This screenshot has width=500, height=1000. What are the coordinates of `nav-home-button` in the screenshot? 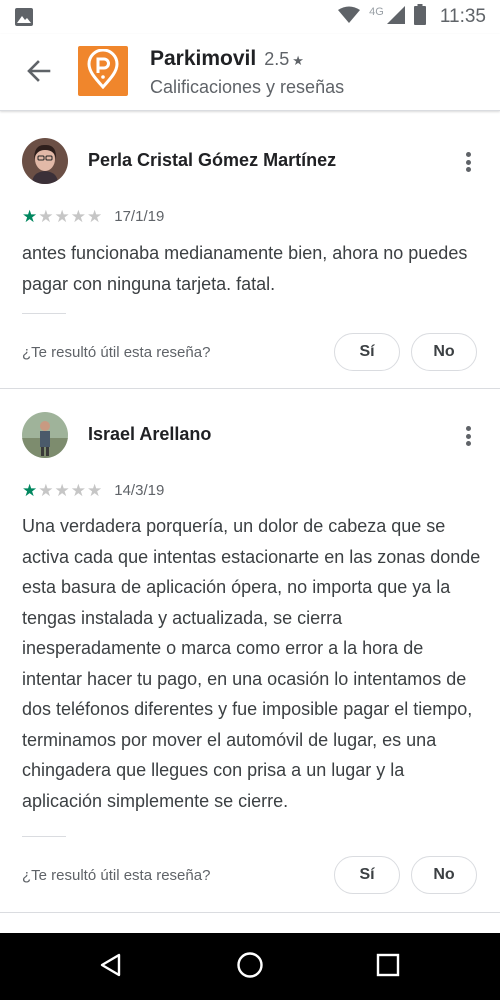 It's located at (250, 967).